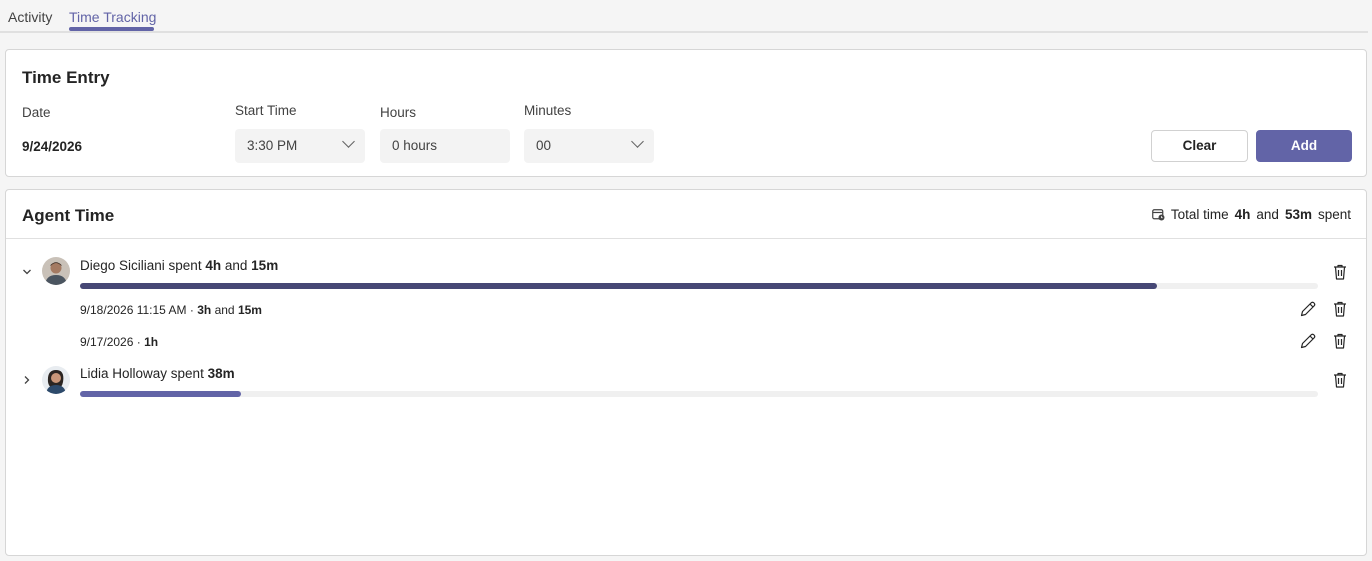 The image size is (1372, 561). What do you see at coordinates (66, 77) in the screenshot?
I see `time-entry-title: Time Entry` at bounding box center [66, 77].